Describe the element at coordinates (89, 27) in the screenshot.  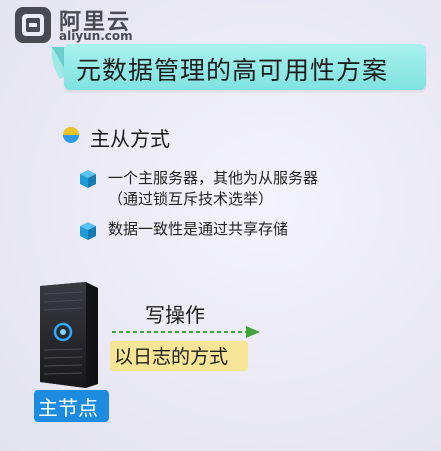
I see `aliyun-logo: 阿里云 aliyun.com` at that location.